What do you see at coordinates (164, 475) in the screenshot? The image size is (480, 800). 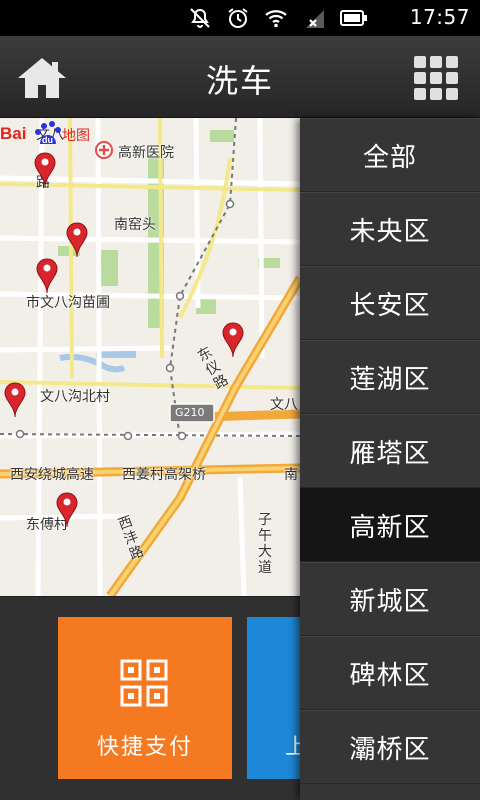 I see `map-label: 西姜村高架桥` at bounding box center [164, 475].